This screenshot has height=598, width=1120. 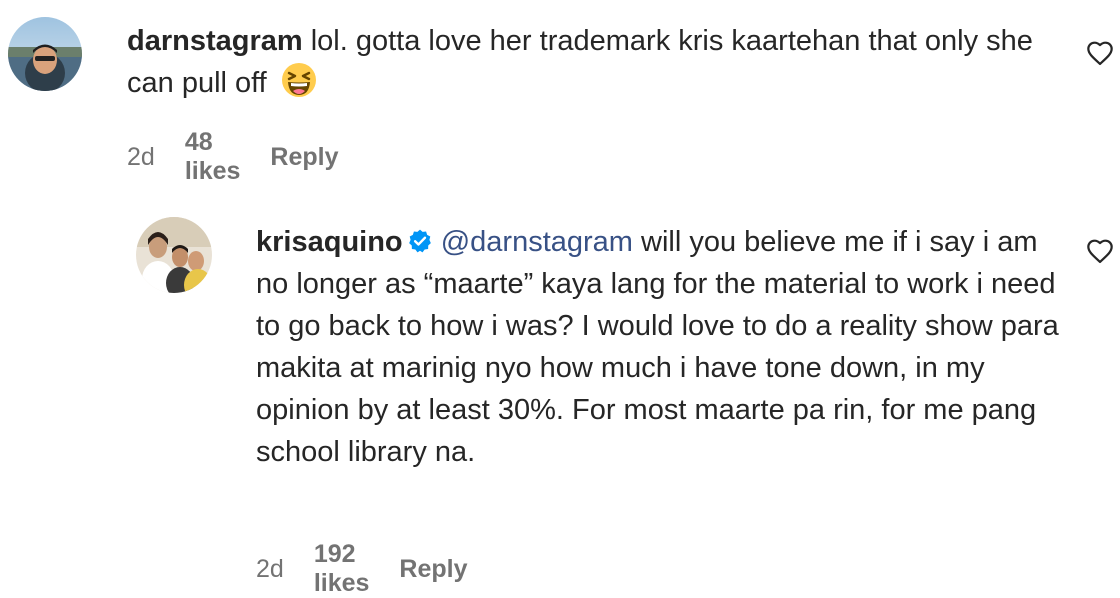 I want to click on reply-time: 2d, so click(x=270, y=568).